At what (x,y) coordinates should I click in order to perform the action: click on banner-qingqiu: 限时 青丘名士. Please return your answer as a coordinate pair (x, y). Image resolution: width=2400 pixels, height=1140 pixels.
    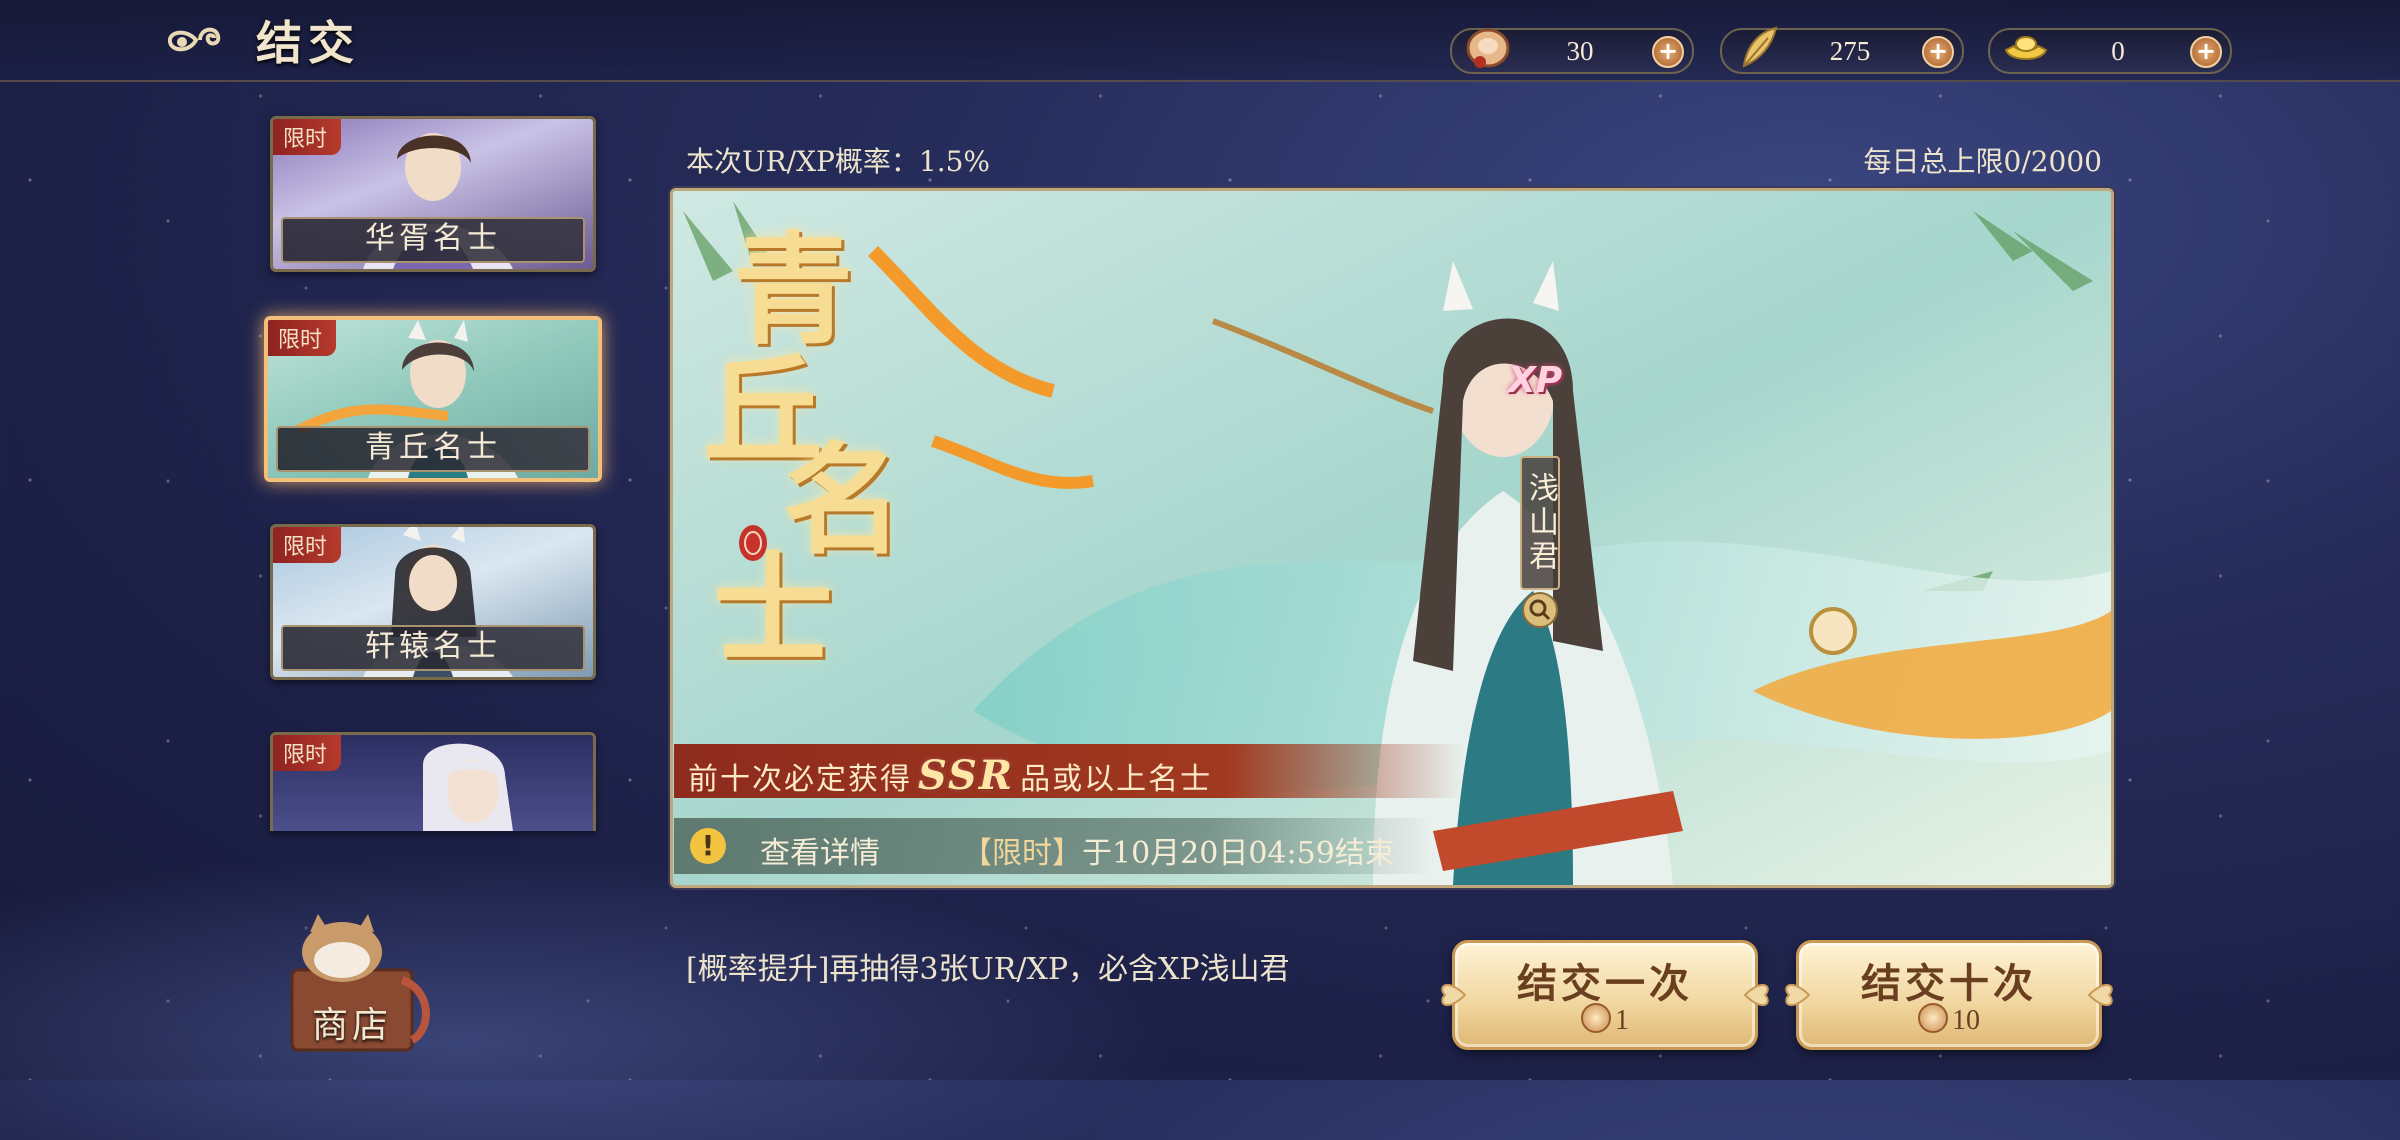
    Looking at the image, I should click on (433, 399).